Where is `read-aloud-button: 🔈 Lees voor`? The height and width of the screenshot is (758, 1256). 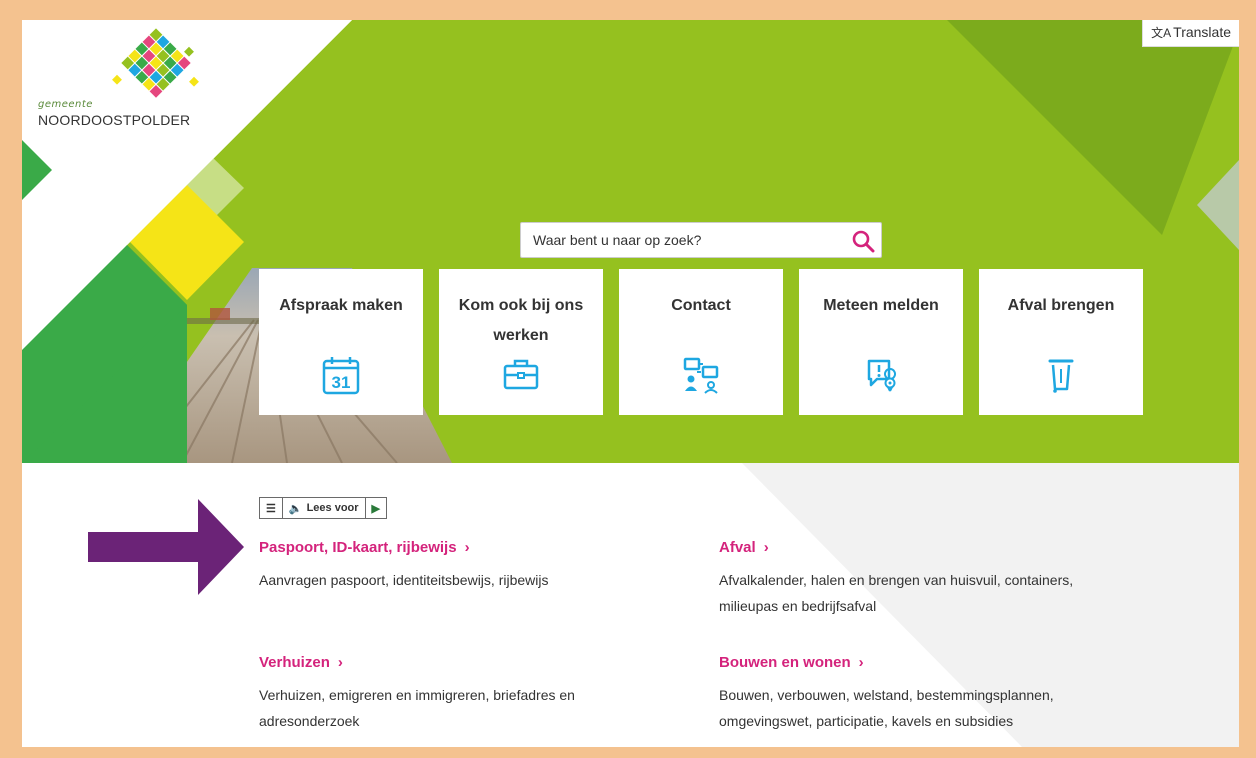
read-aloud-button: 🔈 Lees voor is located at coordinates (324, 508).